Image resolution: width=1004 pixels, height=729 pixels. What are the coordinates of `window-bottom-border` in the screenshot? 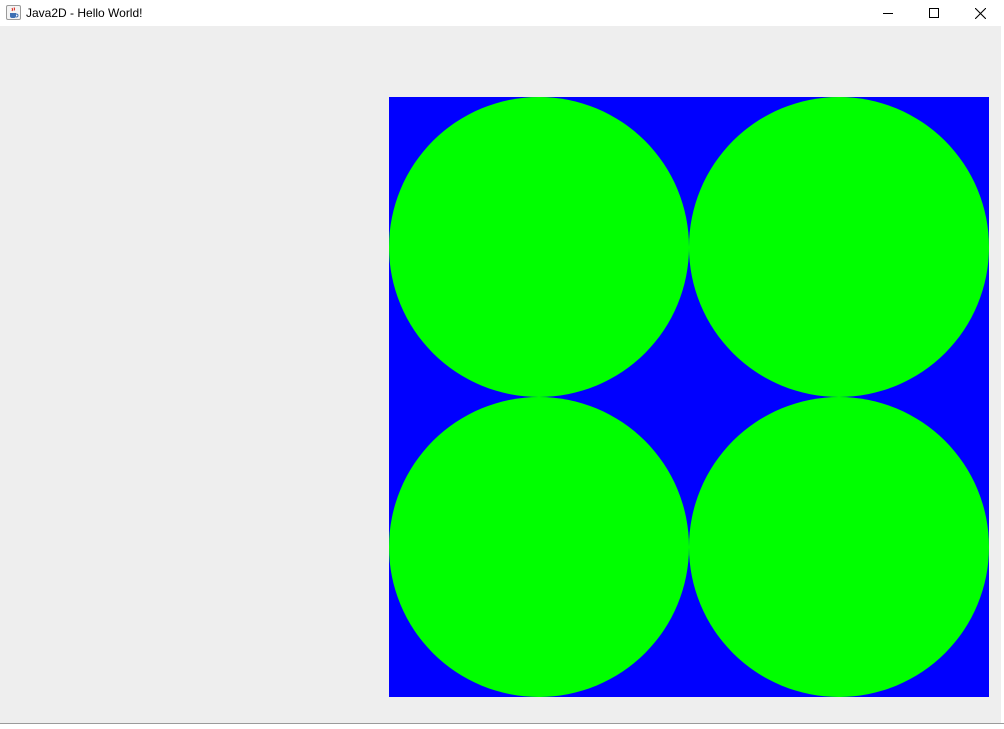 It's located at (502, 726).